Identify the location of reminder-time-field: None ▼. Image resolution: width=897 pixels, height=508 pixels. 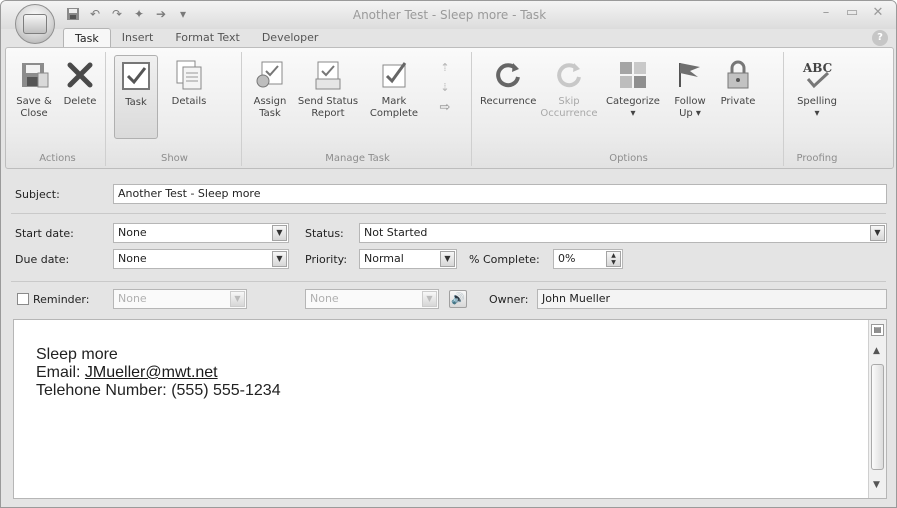
(372, 299).